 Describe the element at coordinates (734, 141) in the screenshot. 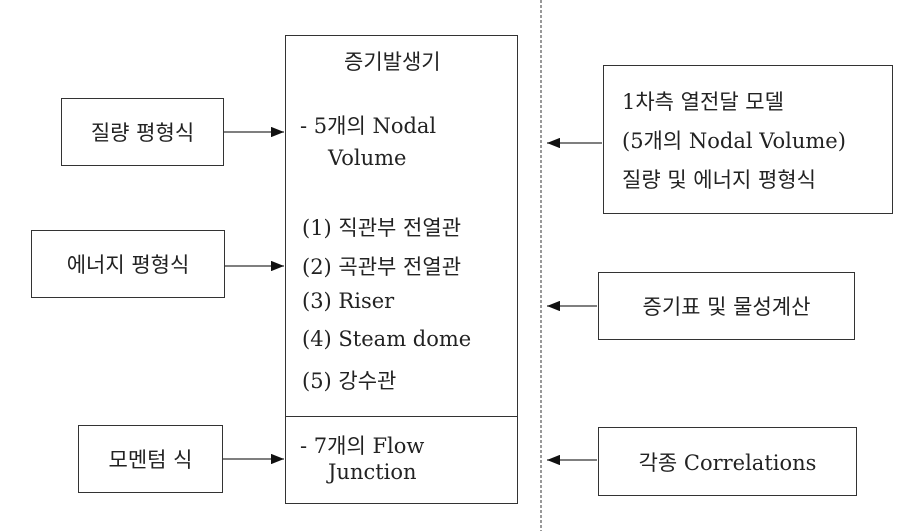

I see `primary-line2: (5개의 Nodal Volume)` at that location.